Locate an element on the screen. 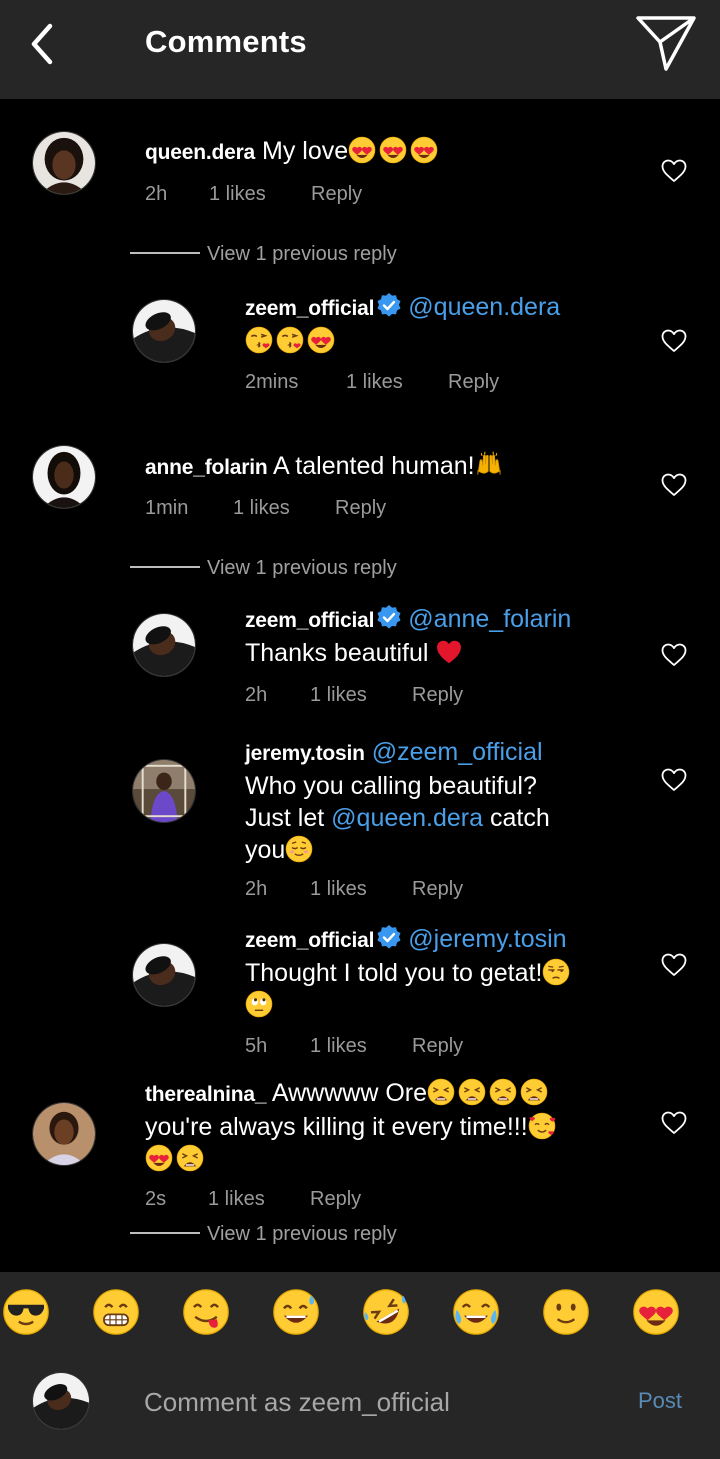  red-heart-emoji-icon is located at coordinates (449, 652).